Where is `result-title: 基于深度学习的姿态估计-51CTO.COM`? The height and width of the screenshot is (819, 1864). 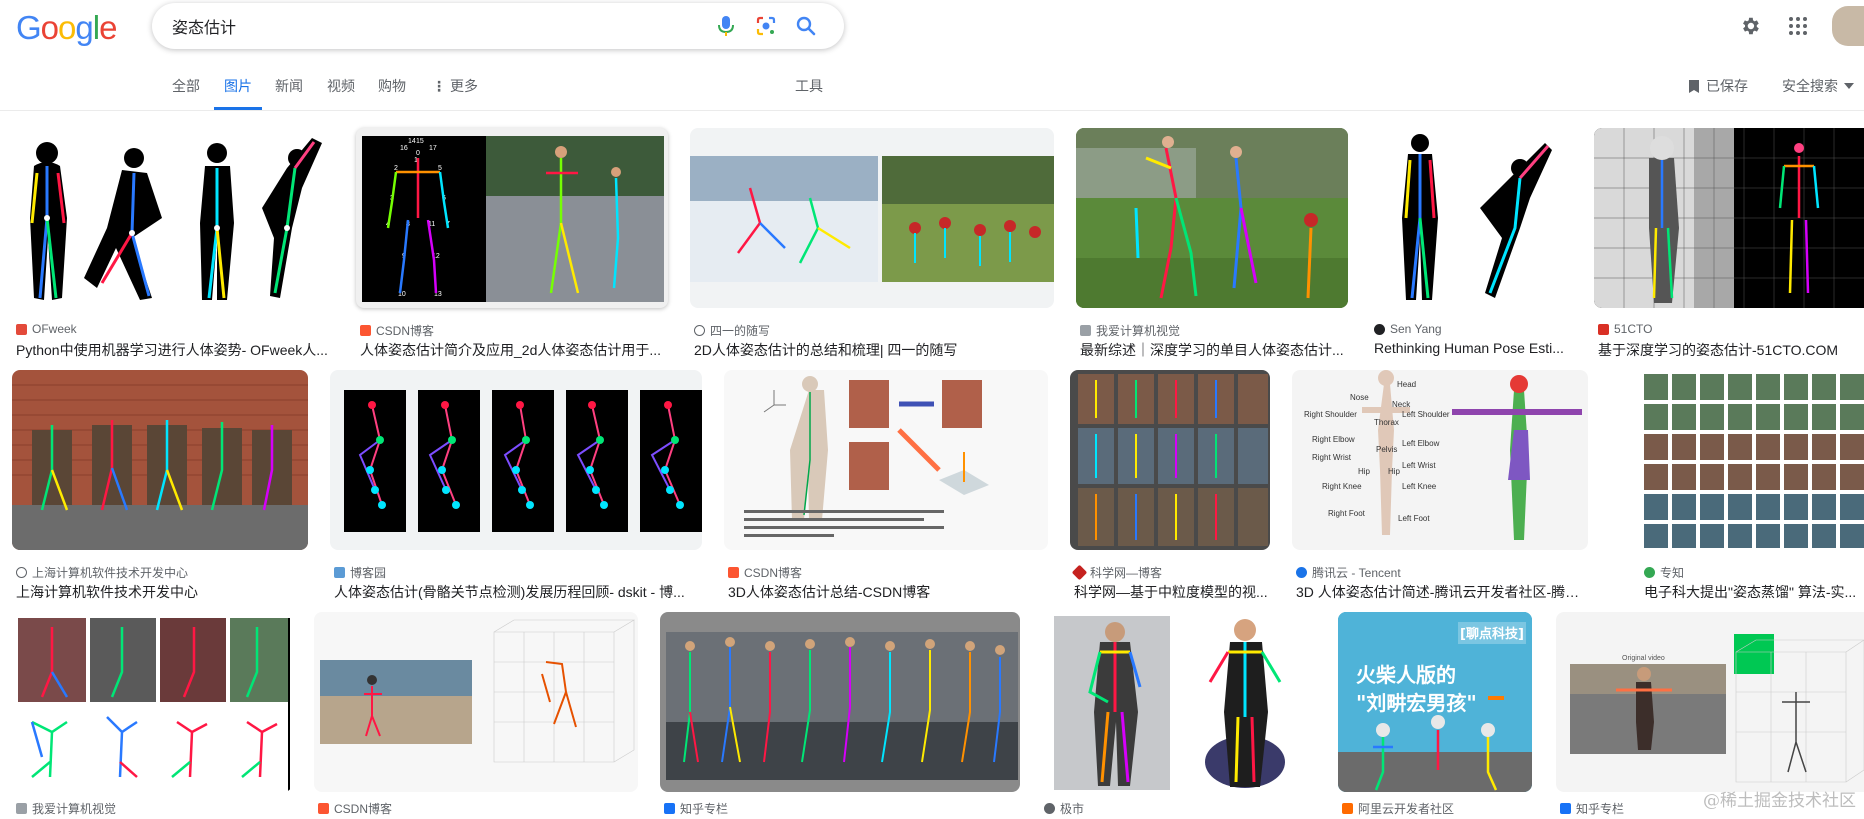
result-title: 基于深度学习的姿态估计-51CTO.COM is located at coordinates (1731, 350).